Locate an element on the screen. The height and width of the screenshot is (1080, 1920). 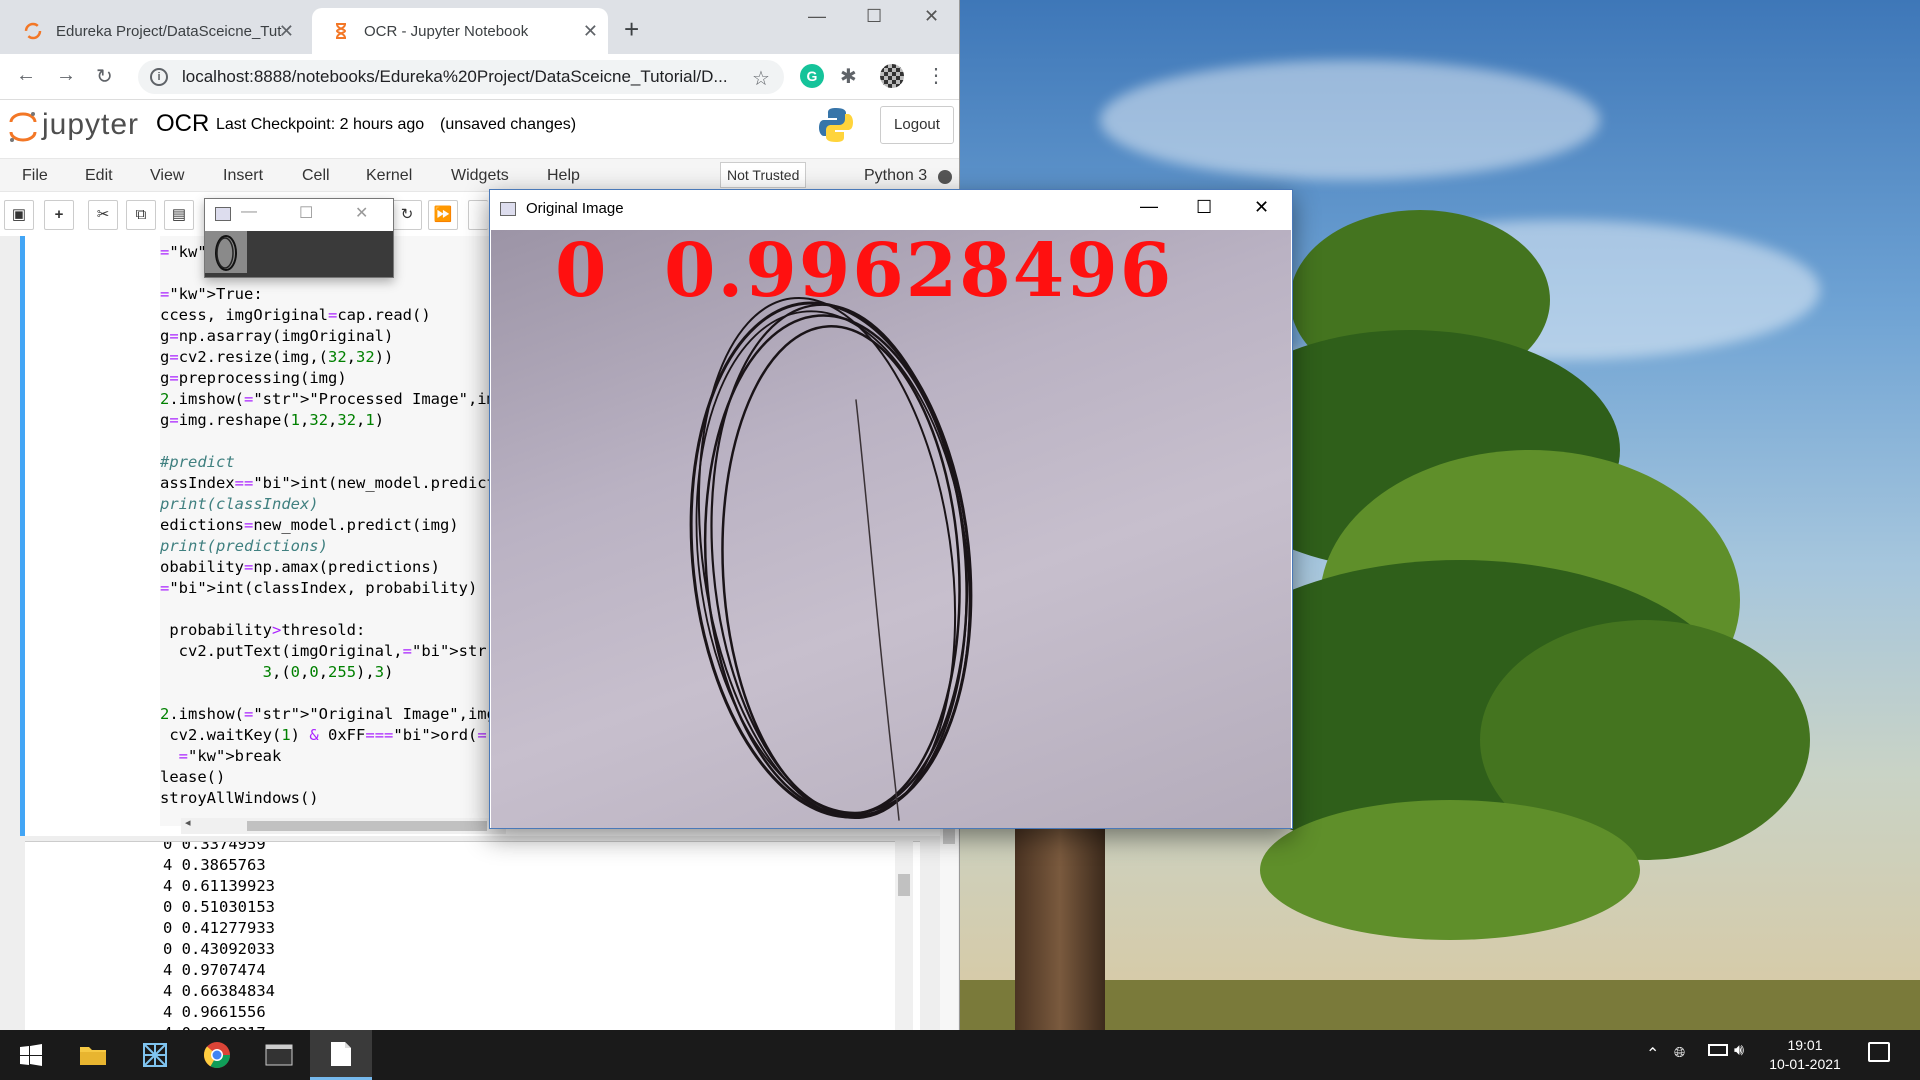
terminal-icon is located at coordinates (279, 1055).